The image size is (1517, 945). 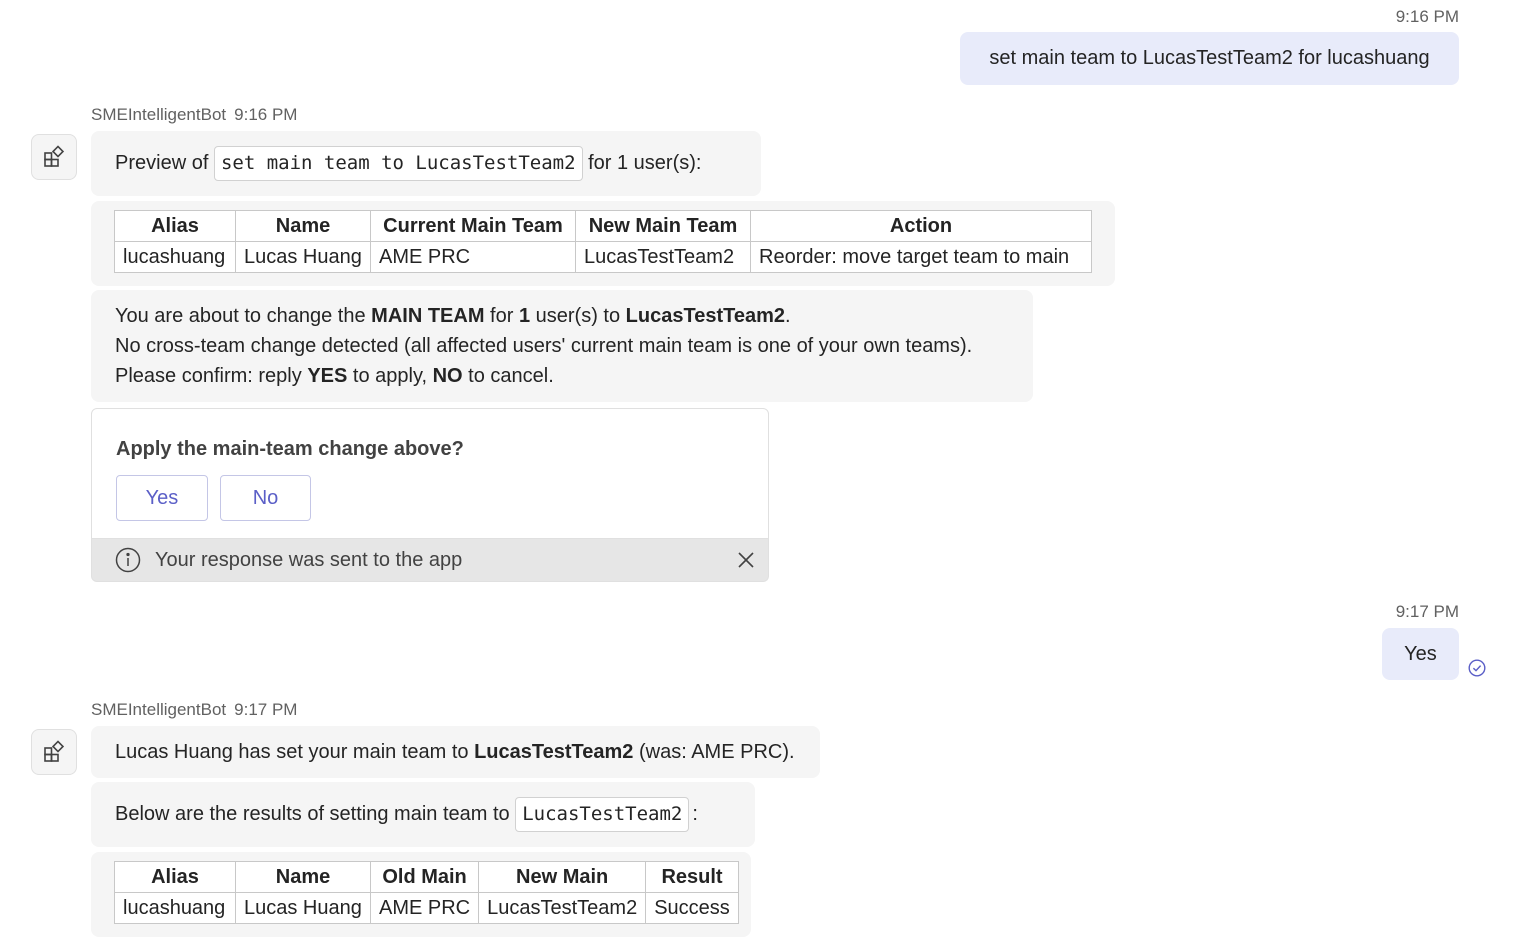 I want to click on table-header-row: Alias Name Old Main New Main Result, so click(x=426, y=877).